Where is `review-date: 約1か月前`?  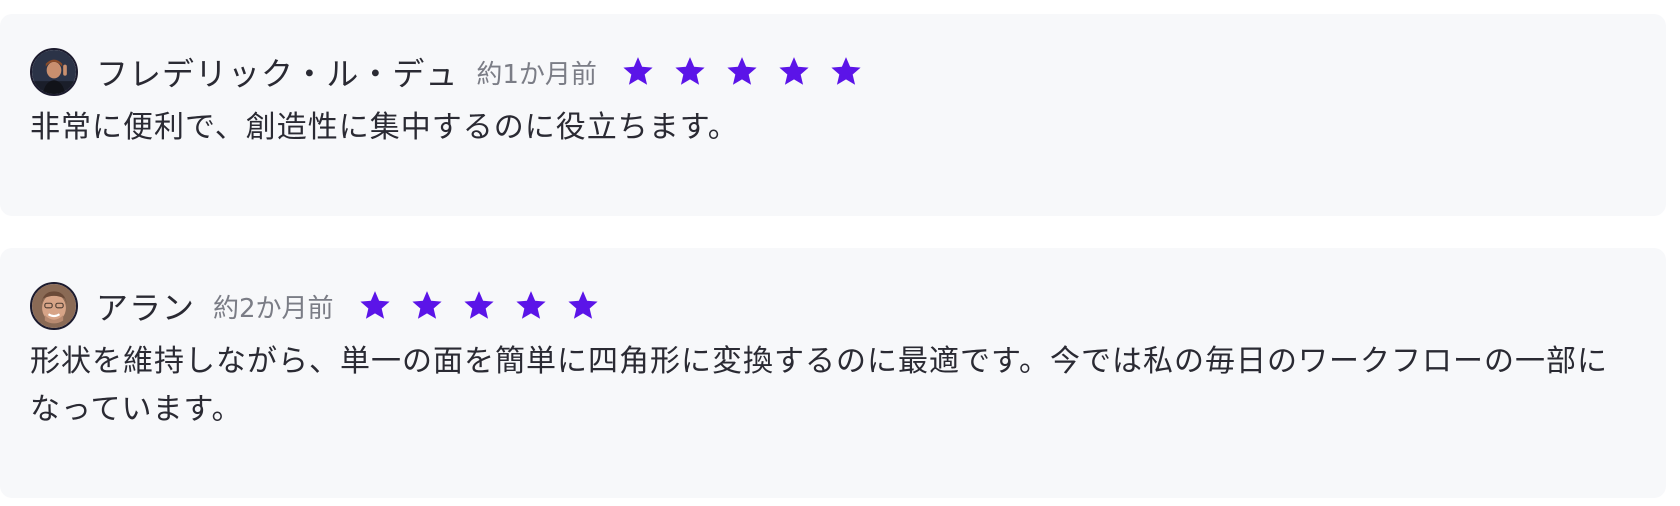 review-date: 約1か月前 is located at coordinates (536, 74).